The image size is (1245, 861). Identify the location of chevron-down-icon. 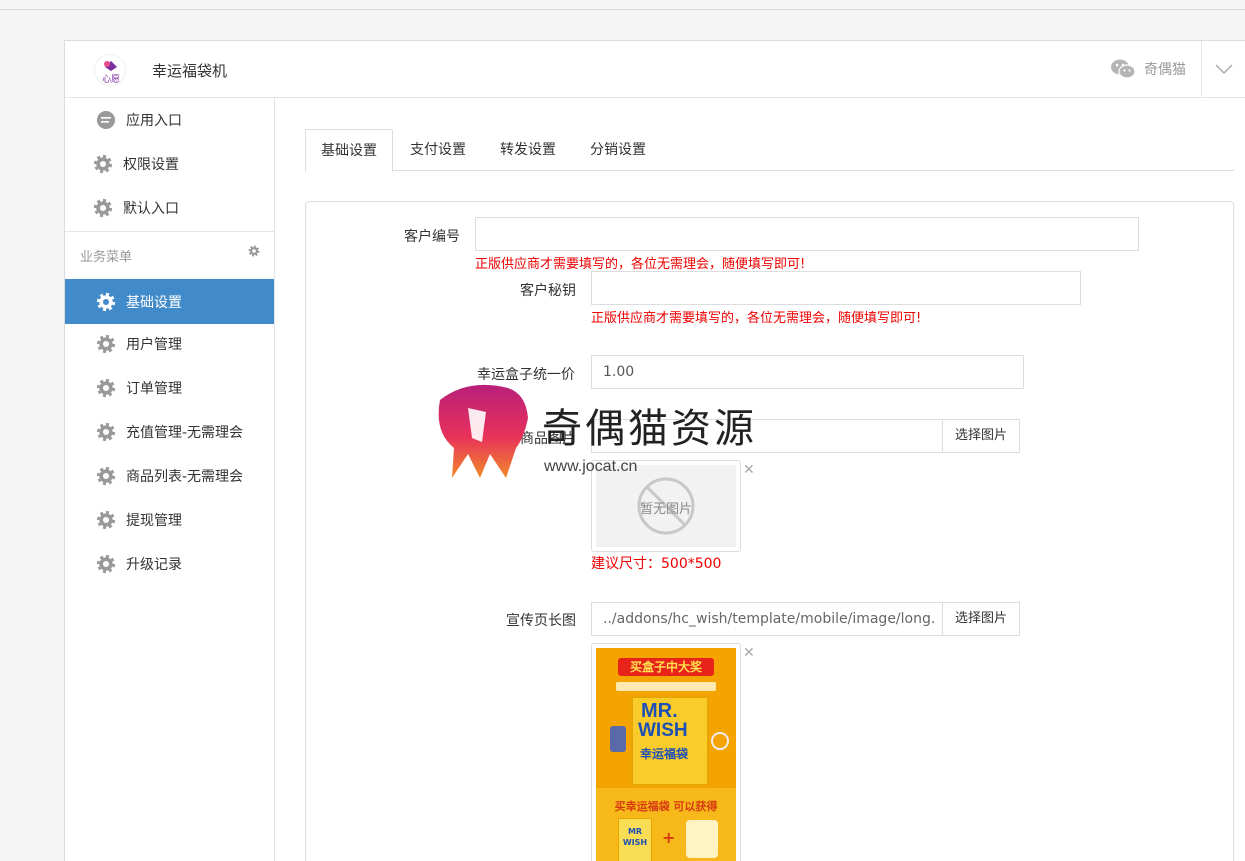
(1224, 69).